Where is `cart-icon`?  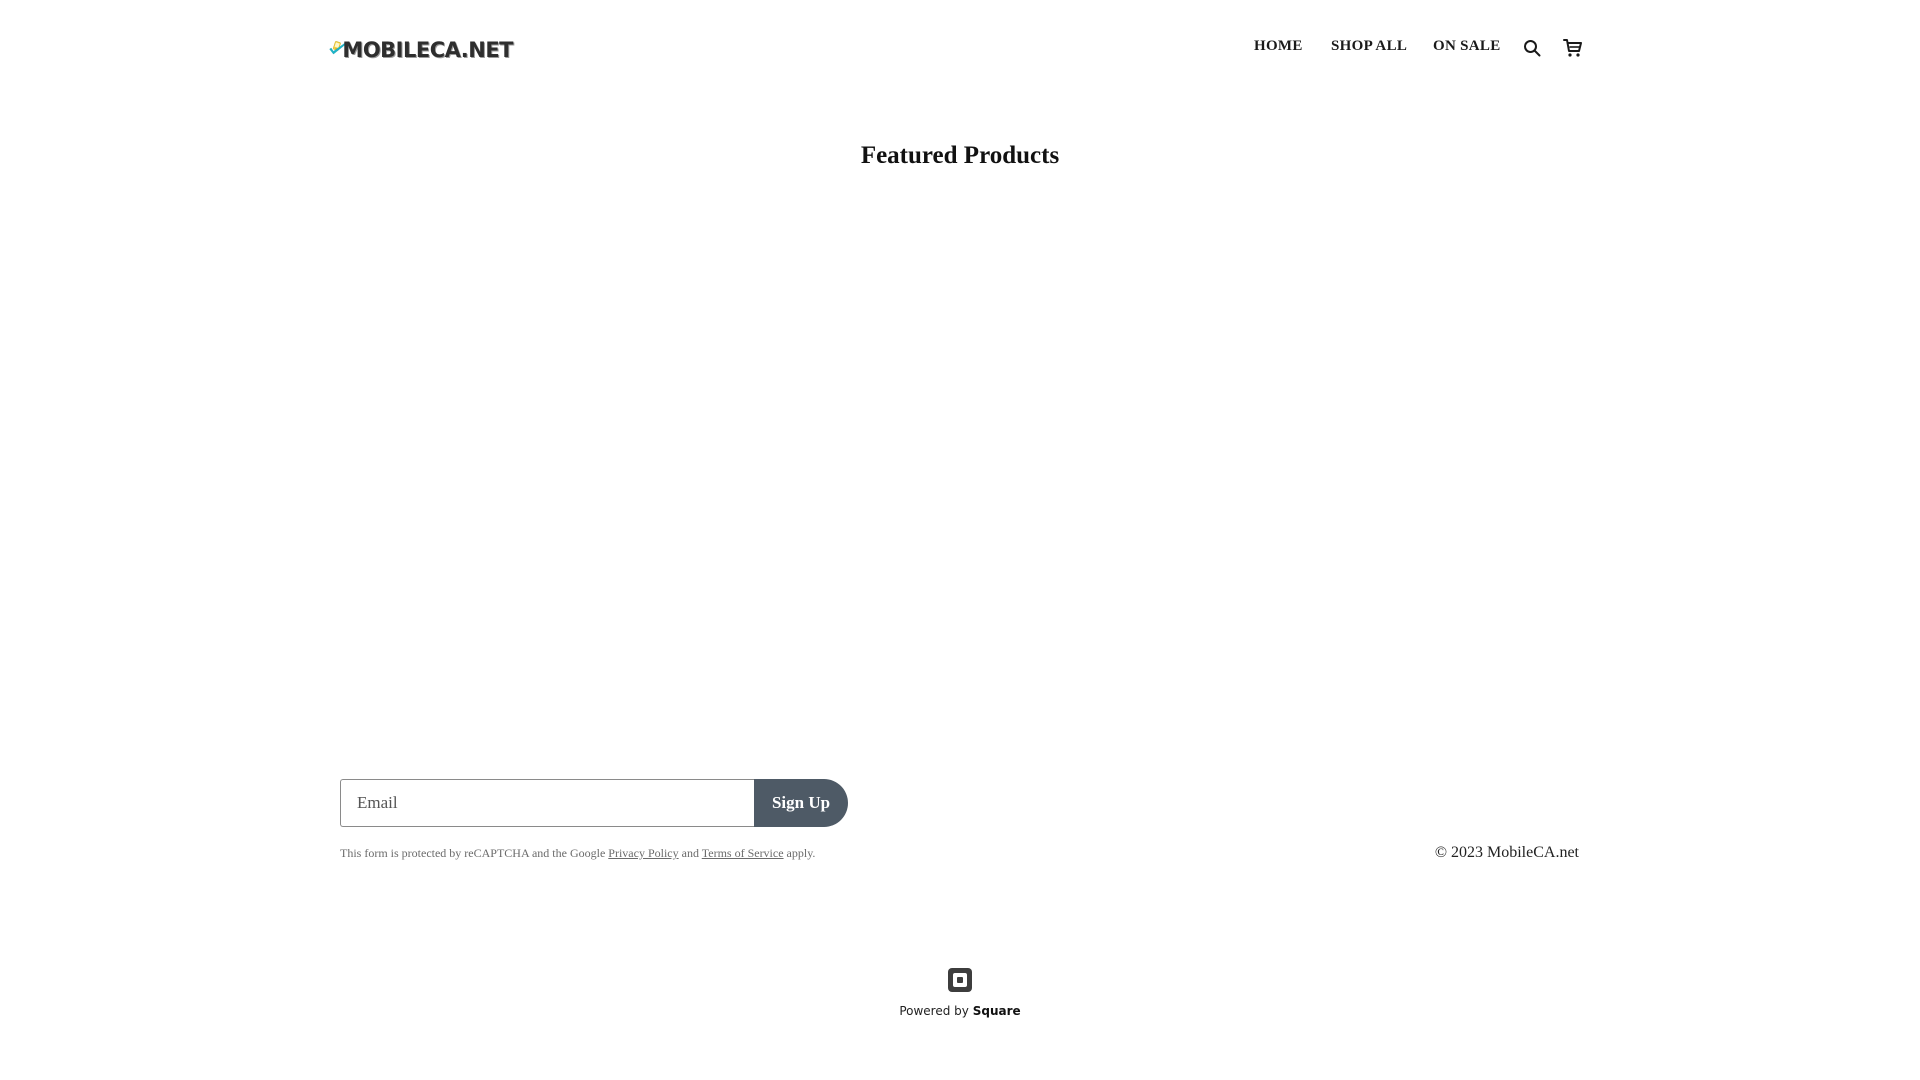
cart-icon is located at coordinates (1572, 48).